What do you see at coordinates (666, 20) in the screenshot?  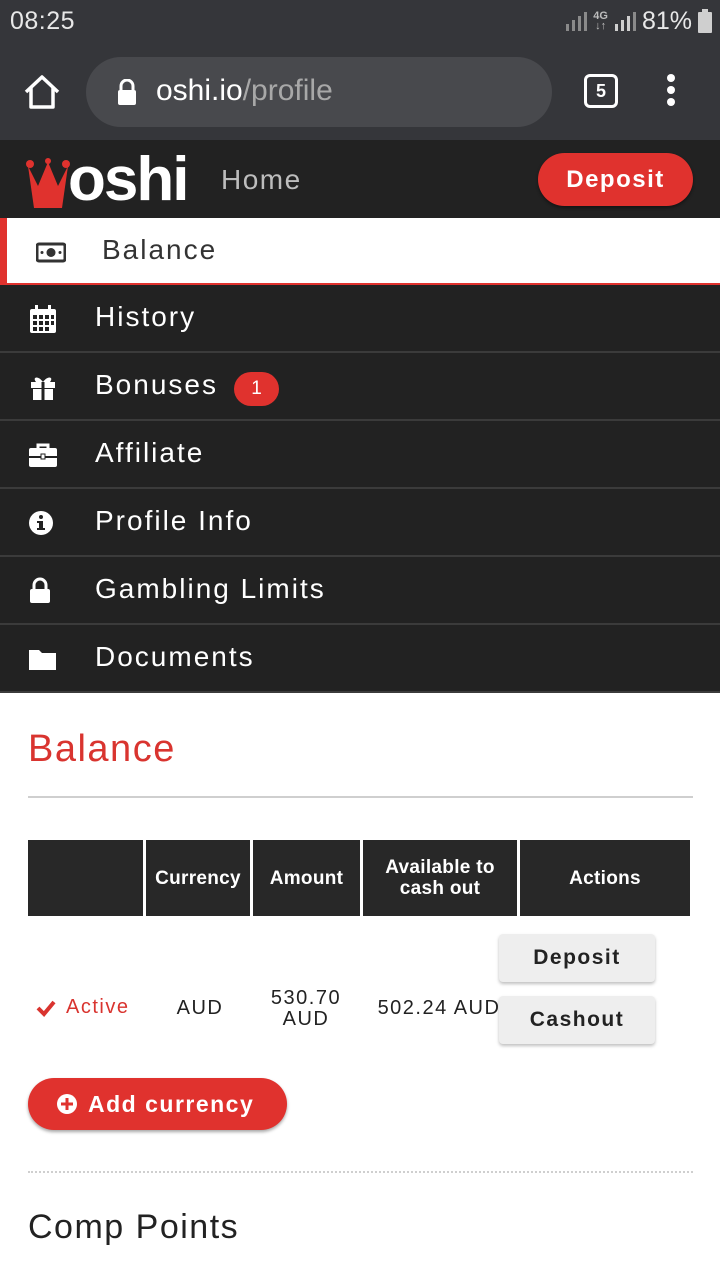 I see `battery-level: 81%` at bounding box center [666, 20].